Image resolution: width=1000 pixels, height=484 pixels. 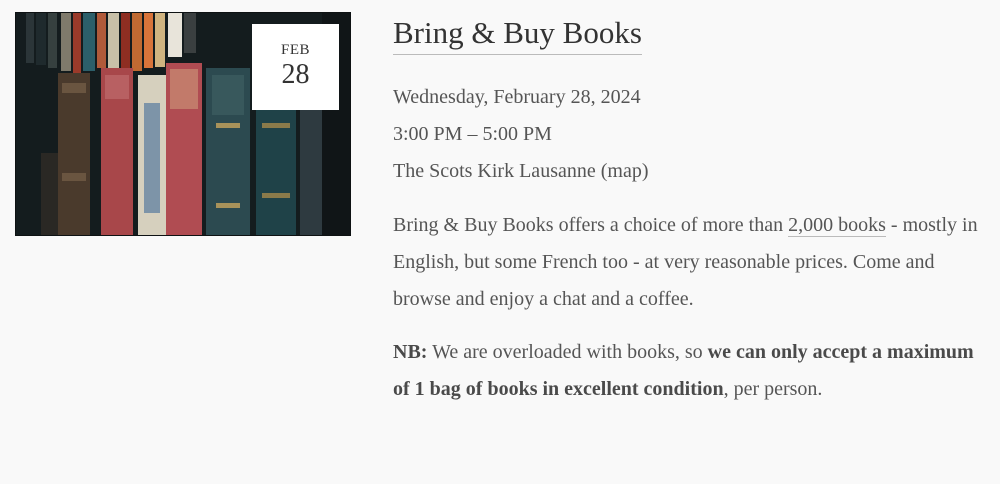 I want to click on event-location-line: The Scots Kirk Lausanne (map), so click(x=688, y=171).